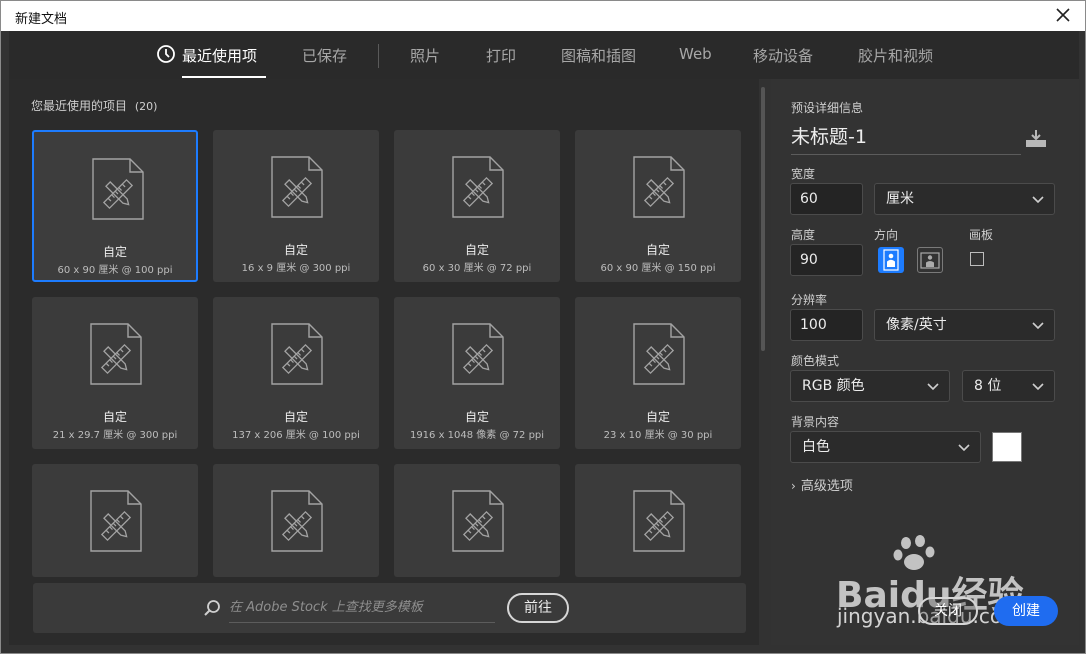  Describe the element at coordinates (477, 268) in the screenshot. I see `card-spec: 60 x 30 厘米 @ 72 ppi` at that location.